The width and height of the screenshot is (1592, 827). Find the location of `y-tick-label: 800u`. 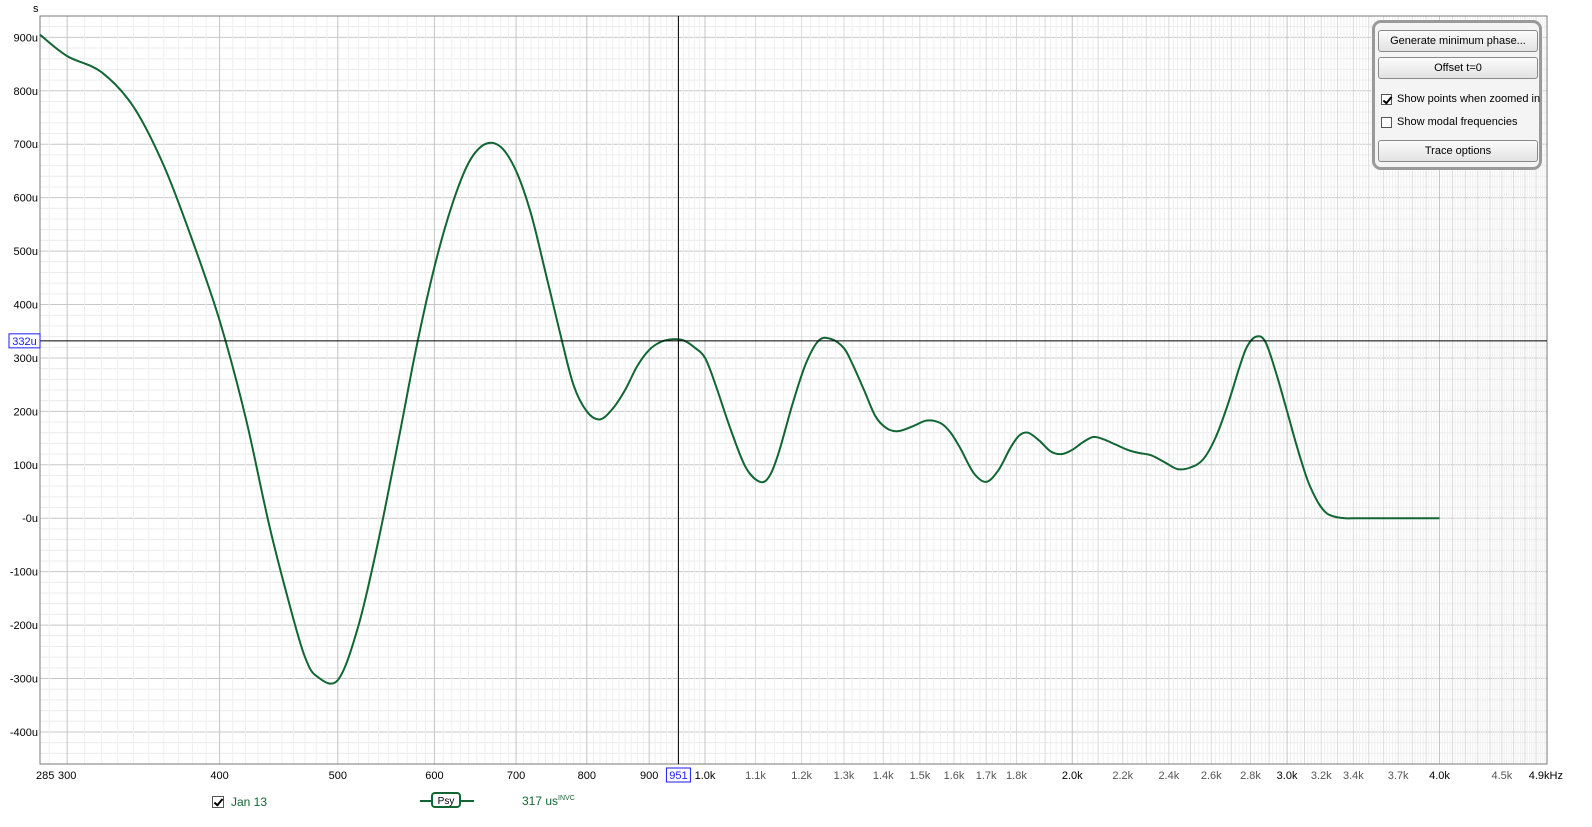

y-tick-label: 800u is located at coordinates (26, 92).